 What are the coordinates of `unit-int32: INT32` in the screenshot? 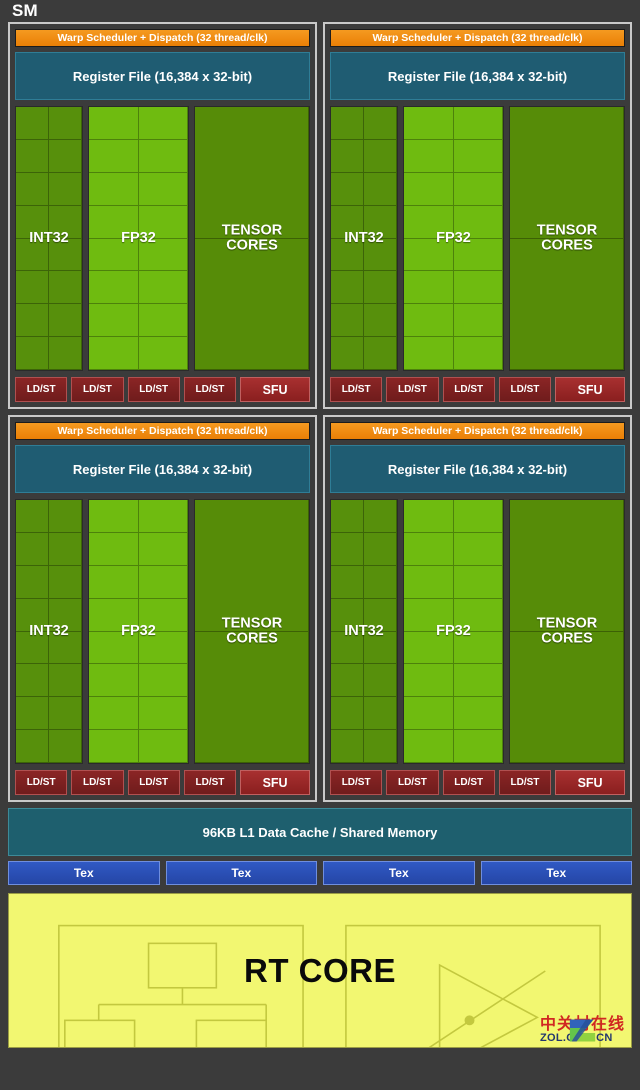 It's located at (364, 631).